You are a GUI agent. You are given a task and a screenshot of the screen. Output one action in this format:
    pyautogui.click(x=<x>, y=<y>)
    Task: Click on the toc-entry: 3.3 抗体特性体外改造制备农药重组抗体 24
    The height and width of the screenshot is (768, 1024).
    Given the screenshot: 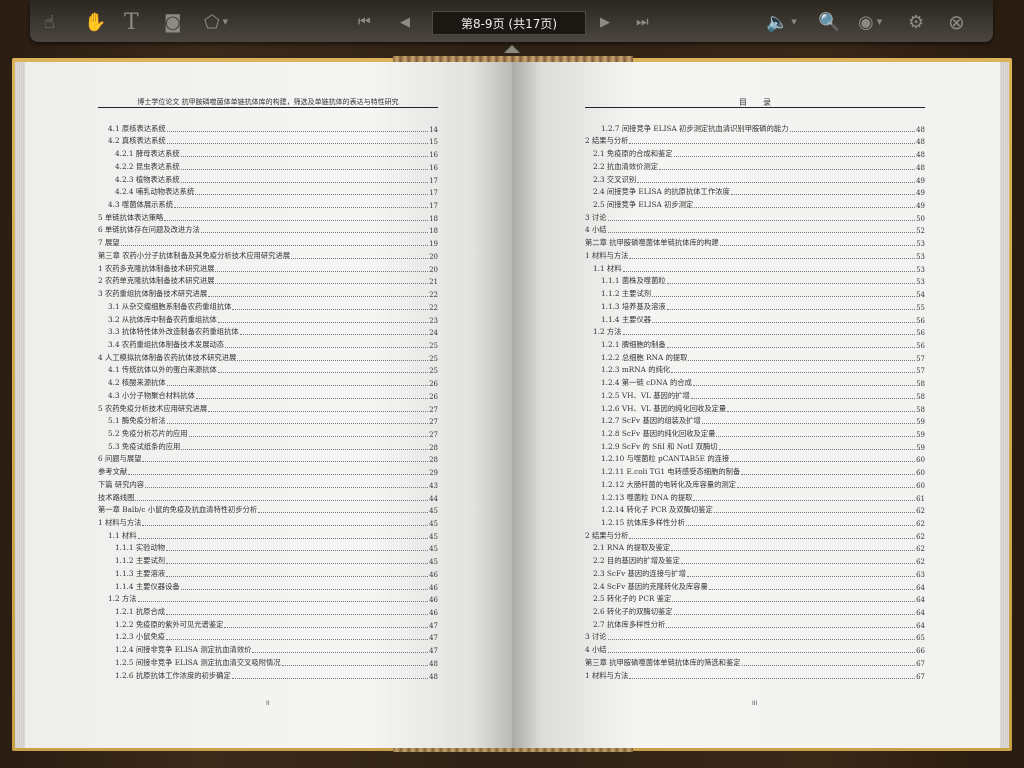 What is the action you would take?
    pyautogui.click(x=268, y=331)
    